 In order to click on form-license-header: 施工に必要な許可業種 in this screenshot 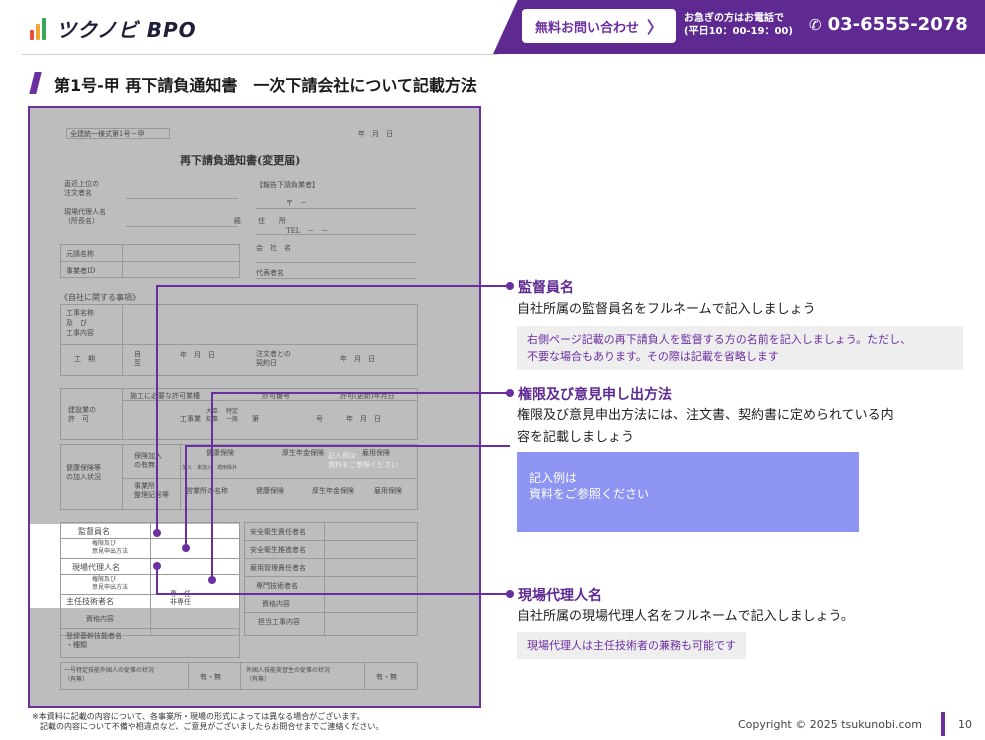, I will do `click(165, 396)`.